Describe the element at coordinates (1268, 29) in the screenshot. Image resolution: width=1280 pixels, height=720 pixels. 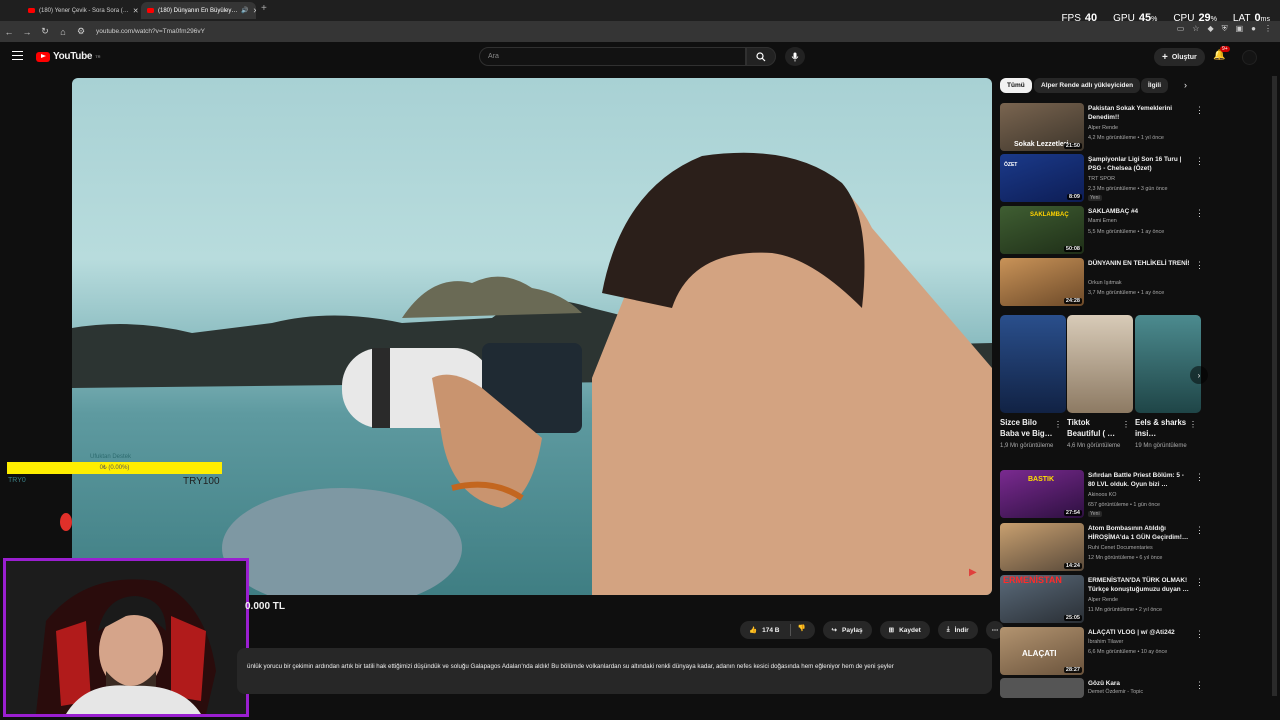
I see `browser-menu-icon: ⋮` at that location.